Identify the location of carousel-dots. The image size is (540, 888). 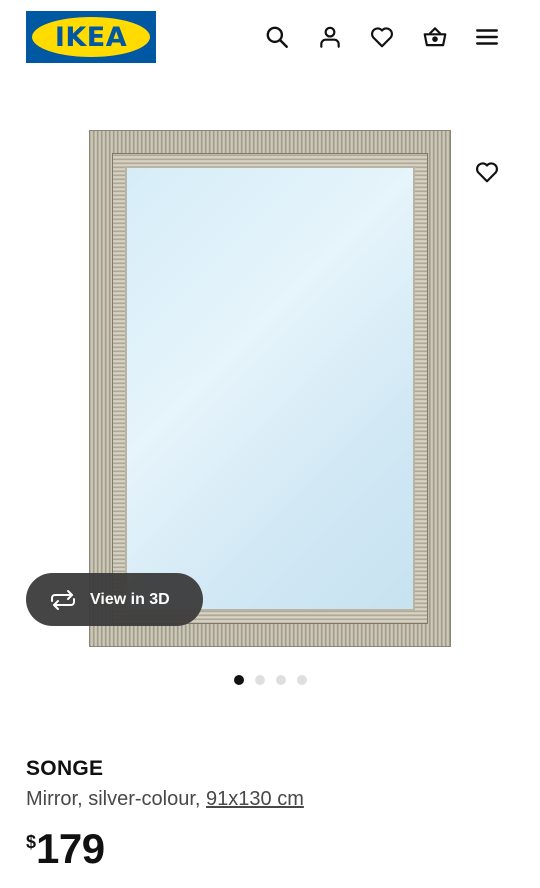
(270, 680).